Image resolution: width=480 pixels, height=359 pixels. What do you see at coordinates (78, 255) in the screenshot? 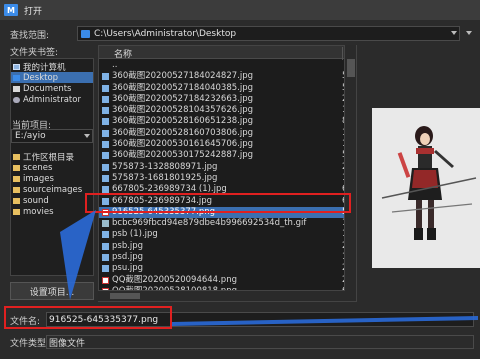
I see `annotation-arrow-up` at bounding box center [78, 255].